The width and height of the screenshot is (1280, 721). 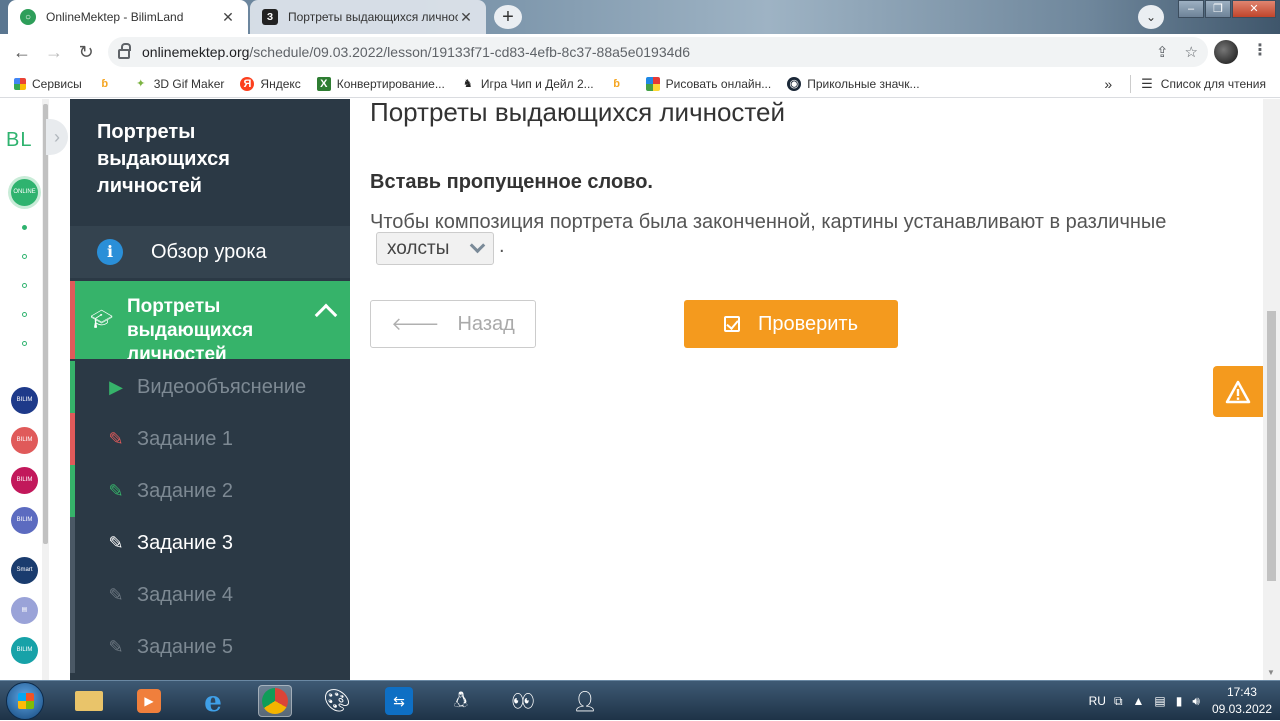 What do you see at coordinates (1108, 84) in the screenshot?
I see `more-bookmarks-icon: »` at bounding box center [1108, 84].